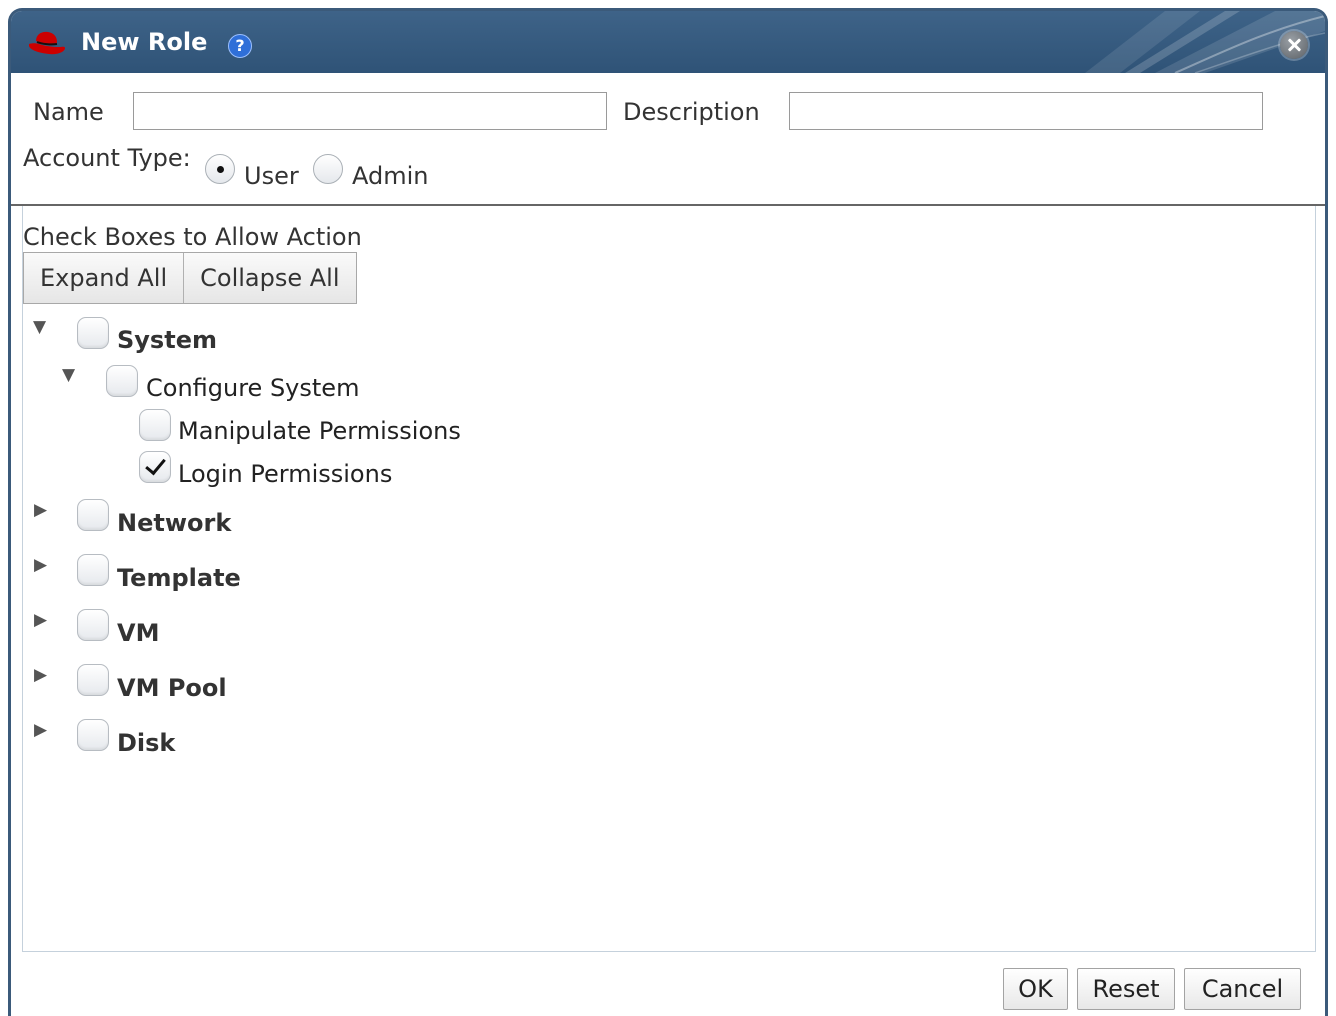 This screenshot has height=1016, width=1336. Describe the element at coordinates (104, 278) in the screenshot. I see `expand-all-button: Expand All` at that location.